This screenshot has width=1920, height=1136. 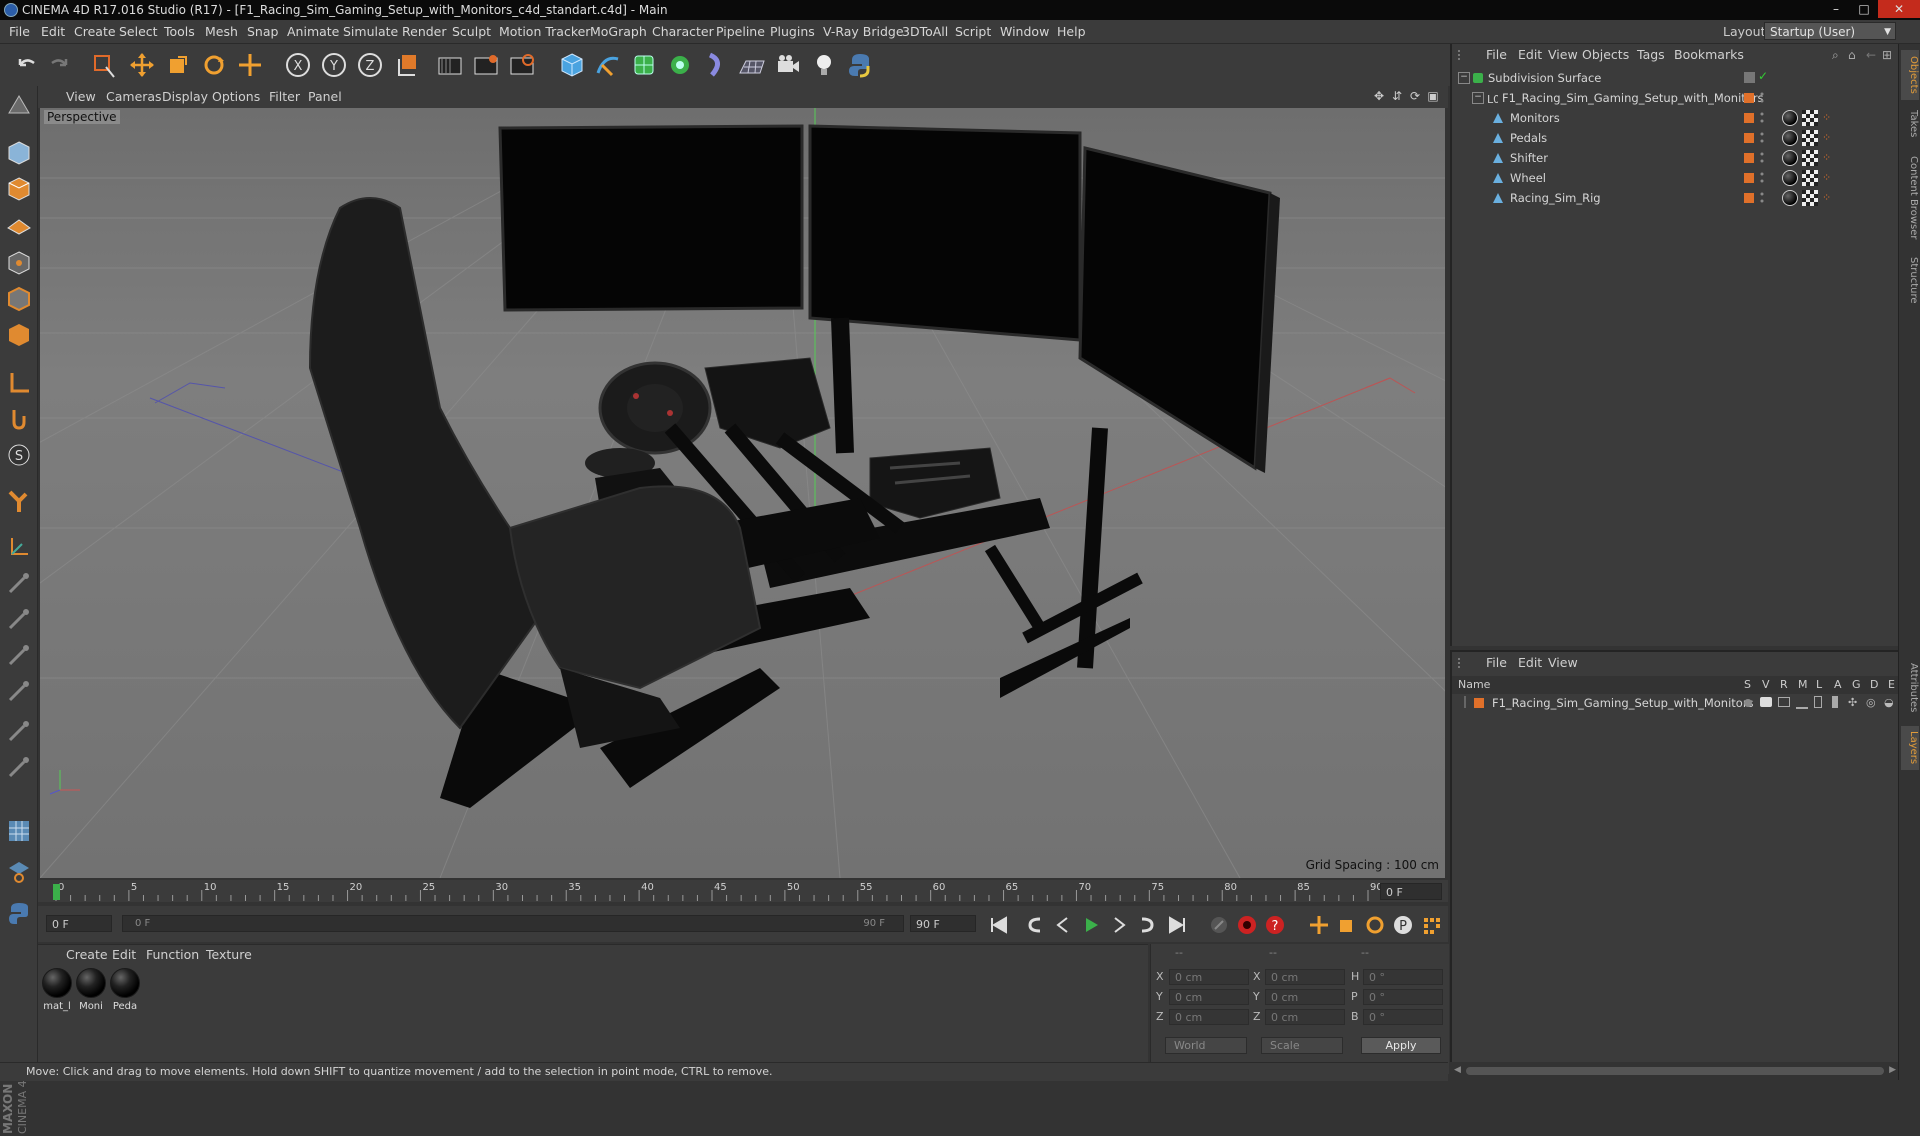 What do you see at coordinates (138, 31) in the screenshot?
I see `menu-select: Select` at bounding box center [138, 31].